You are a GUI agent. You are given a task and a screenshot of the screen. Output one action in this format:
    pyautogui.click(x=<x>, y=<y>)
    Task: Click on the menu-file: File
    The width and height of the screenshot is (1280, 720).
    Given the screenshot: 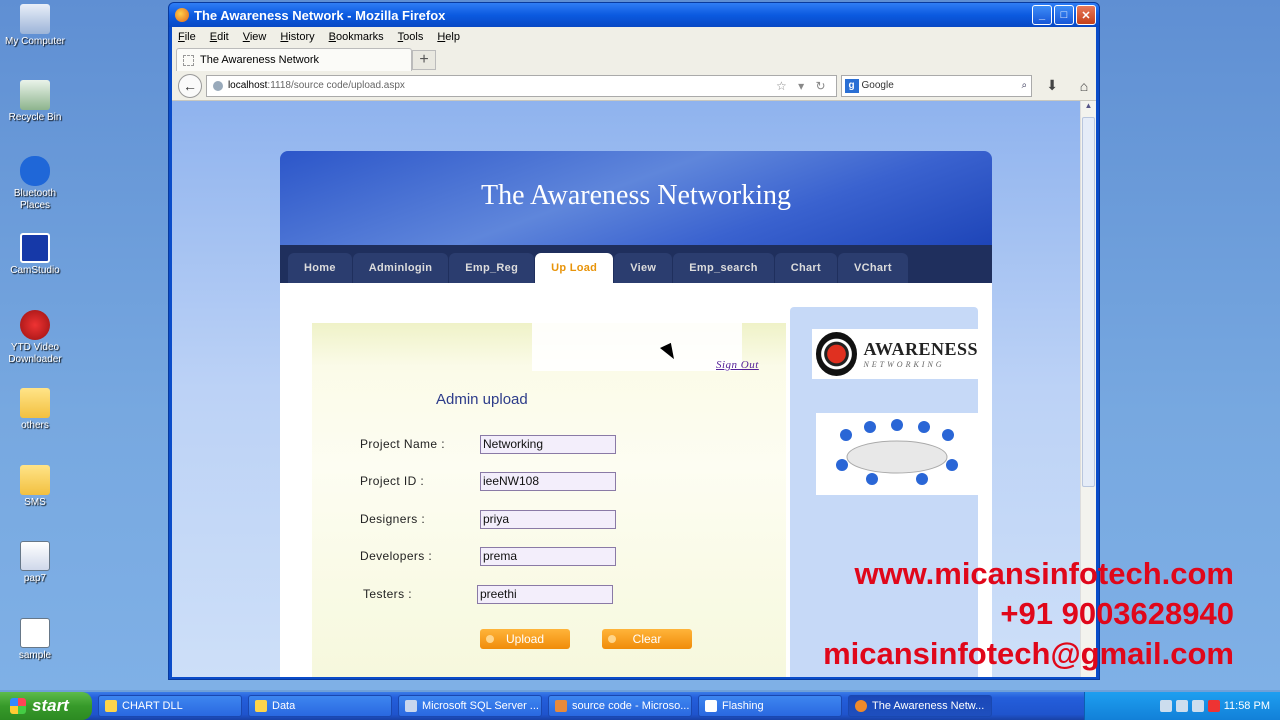 What is the action you would take?
    pyautogui.click(x=187, y=37)
    